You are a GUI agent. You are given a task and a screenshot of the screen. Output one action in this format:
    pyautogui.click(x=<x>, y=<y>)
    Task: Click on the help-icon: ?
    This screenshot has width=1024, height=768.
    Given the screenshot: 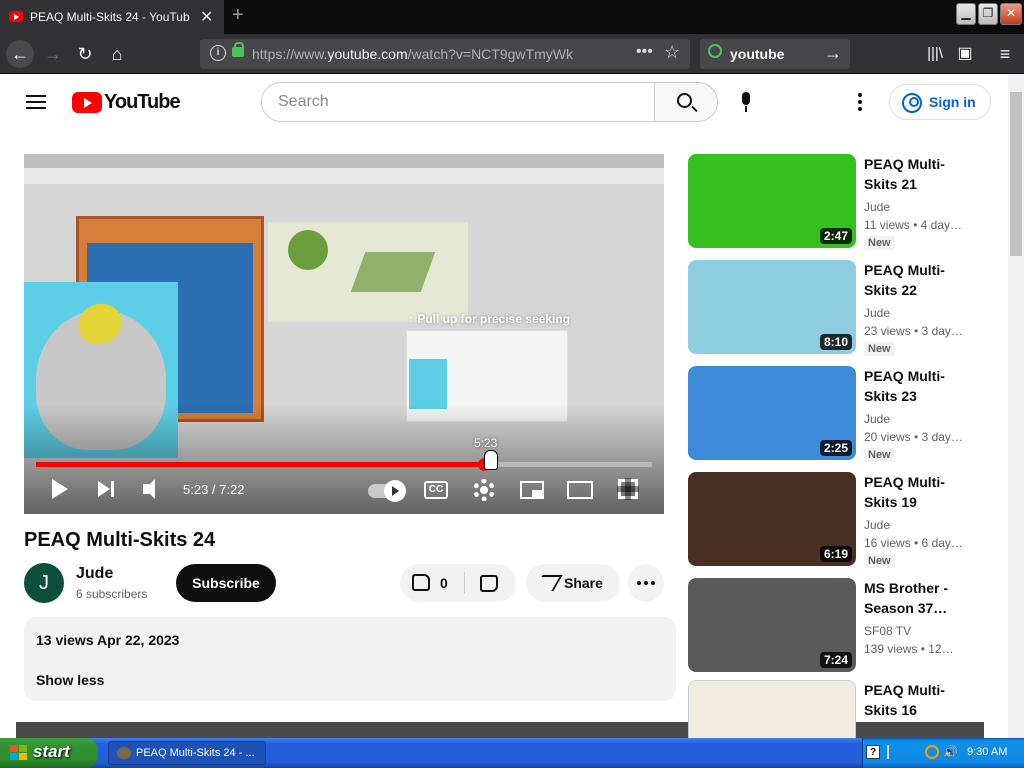 What is the action you would take?
    pyautogui.click(x=873, y=752)
    